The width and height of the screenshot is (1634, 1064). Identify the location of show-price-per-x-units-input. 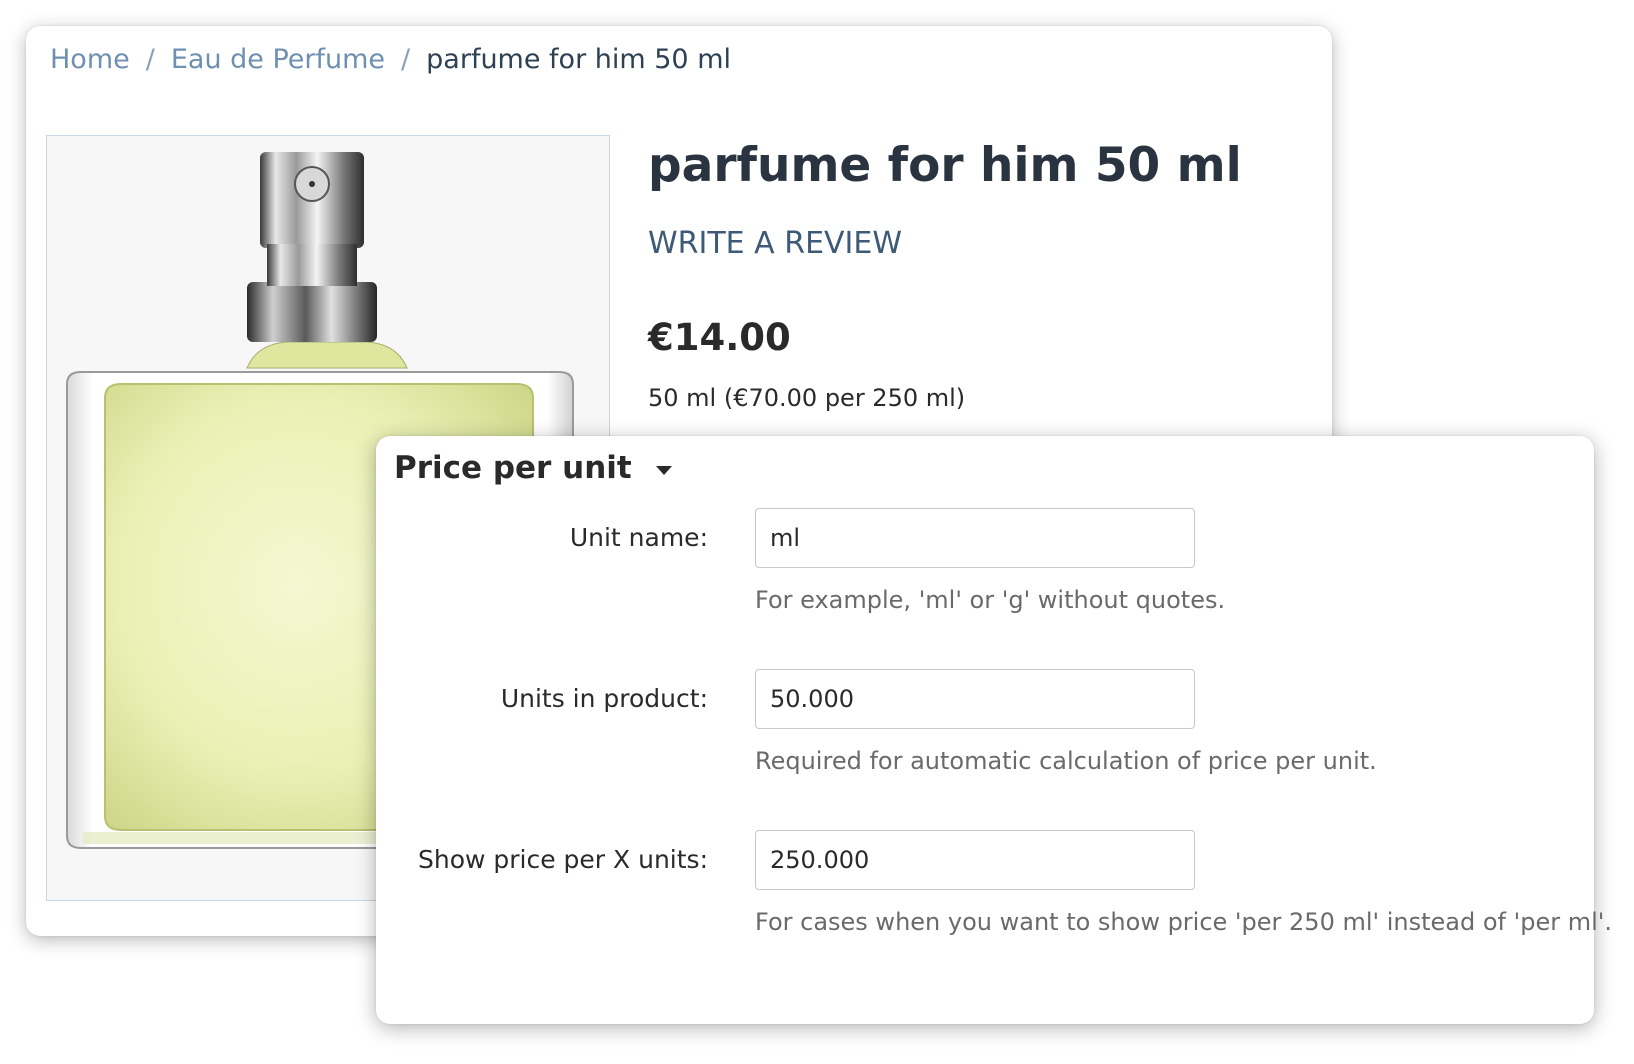
(975, 860).